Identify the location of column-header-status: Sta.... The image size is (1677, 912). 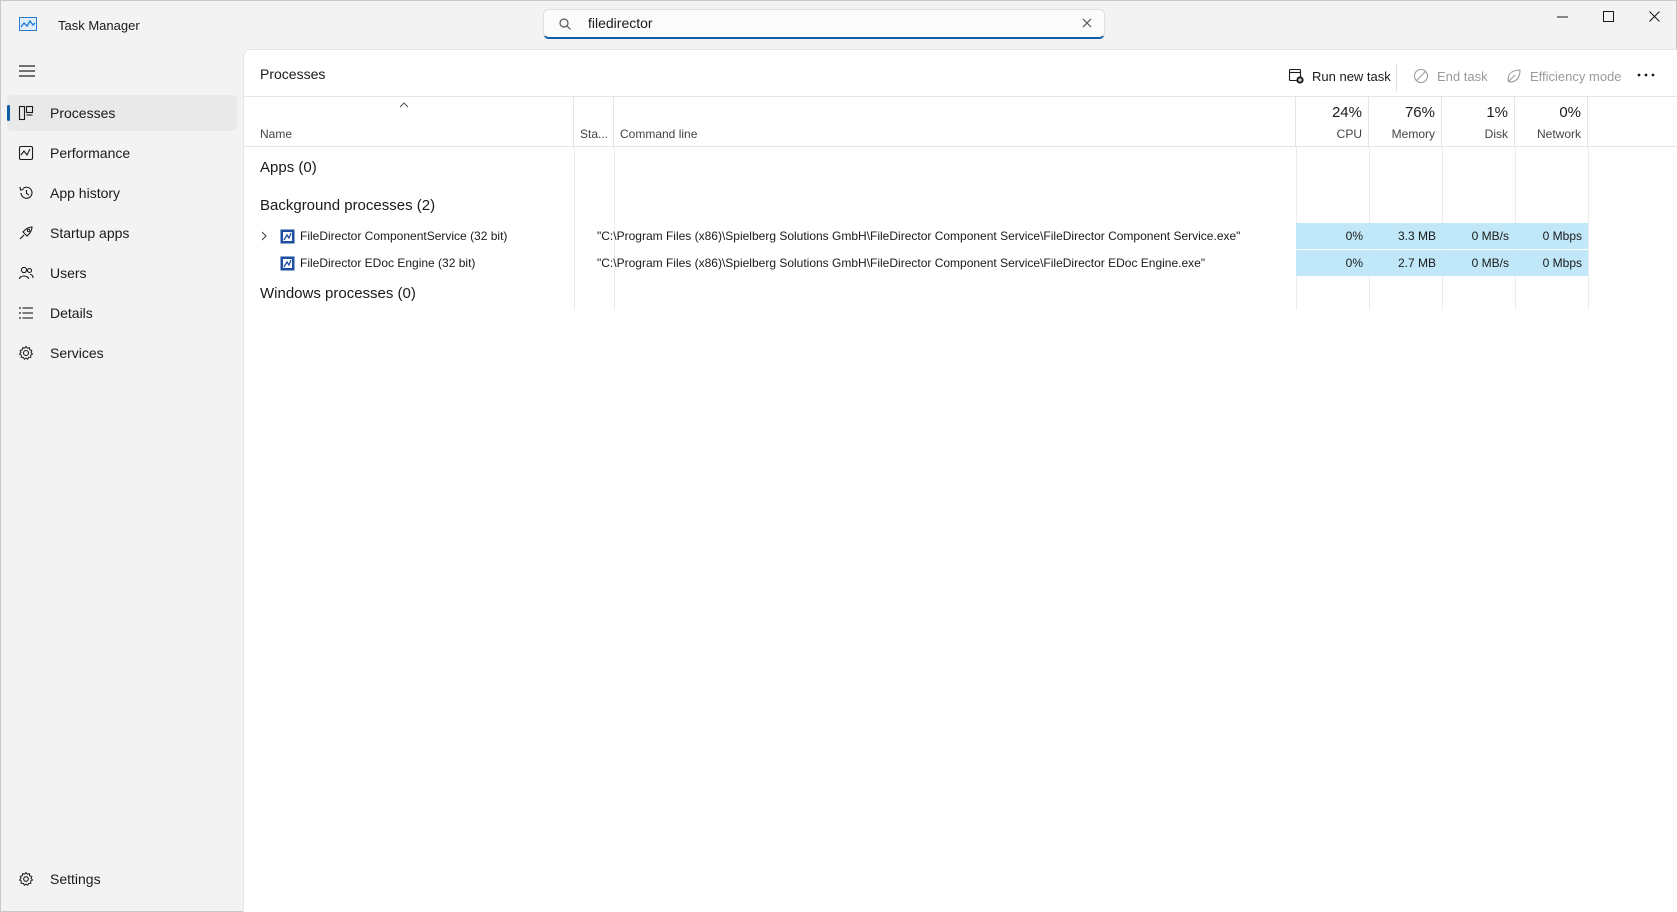
(594, 121).